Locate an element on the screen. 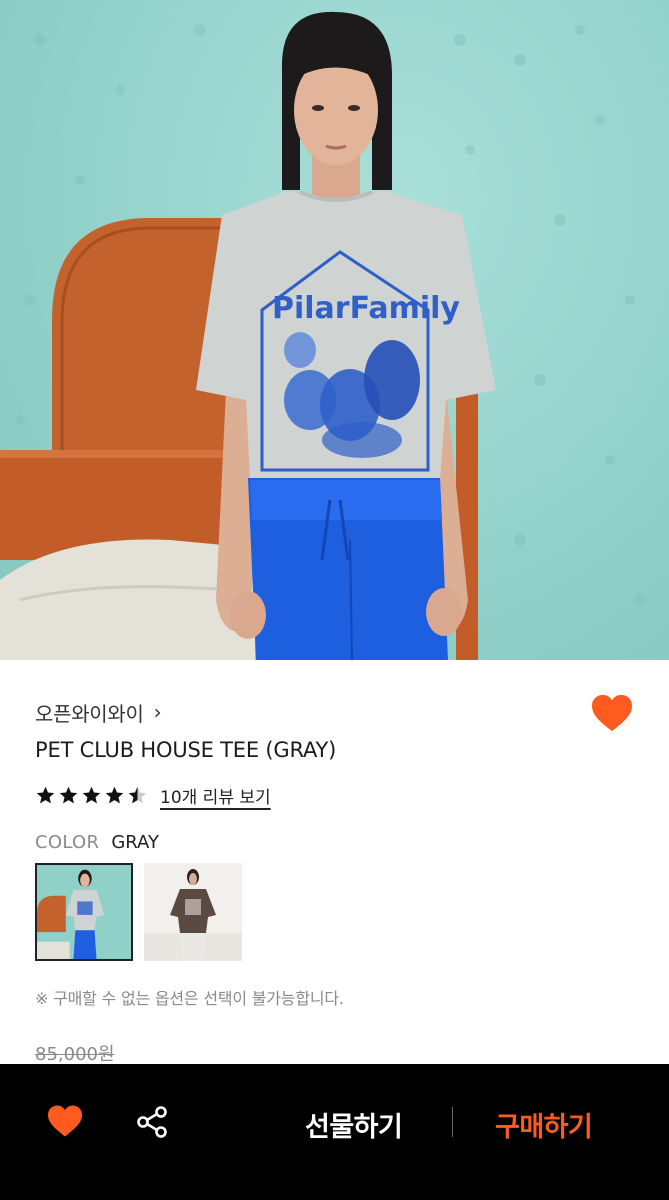 The image size is (669, 1200). star-half-icon is located at coordinates (137, 795).